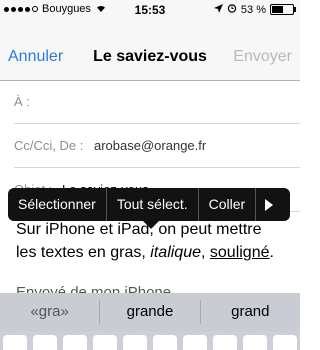  I want to click on italic-word: italique, so click(175, 252).